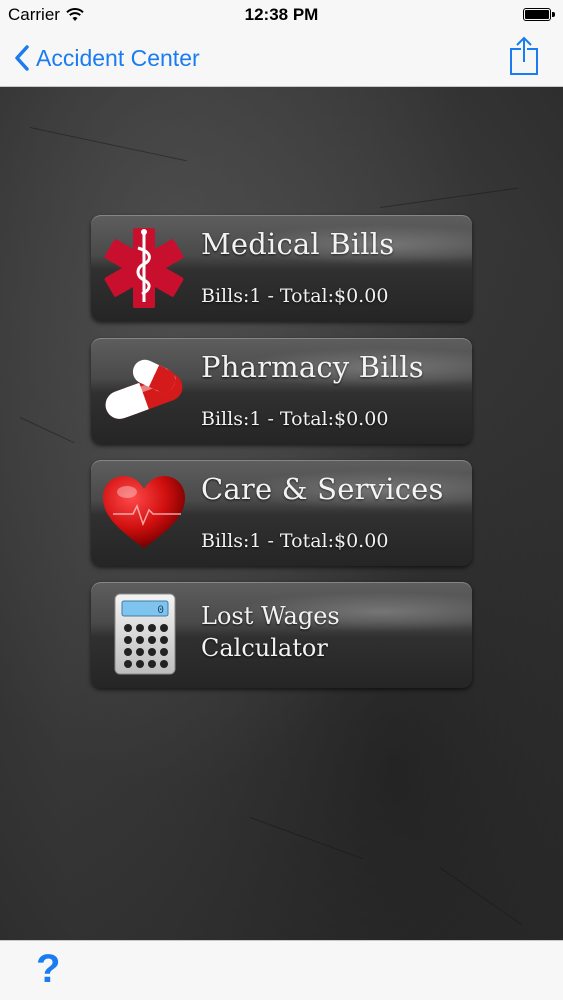 The height and width of the screenshot is (1000, 563). What do you see at coordinates (160, 611) in the screenshot?
I see `calculator-display-value: 0` at bounding box center [160, 611].